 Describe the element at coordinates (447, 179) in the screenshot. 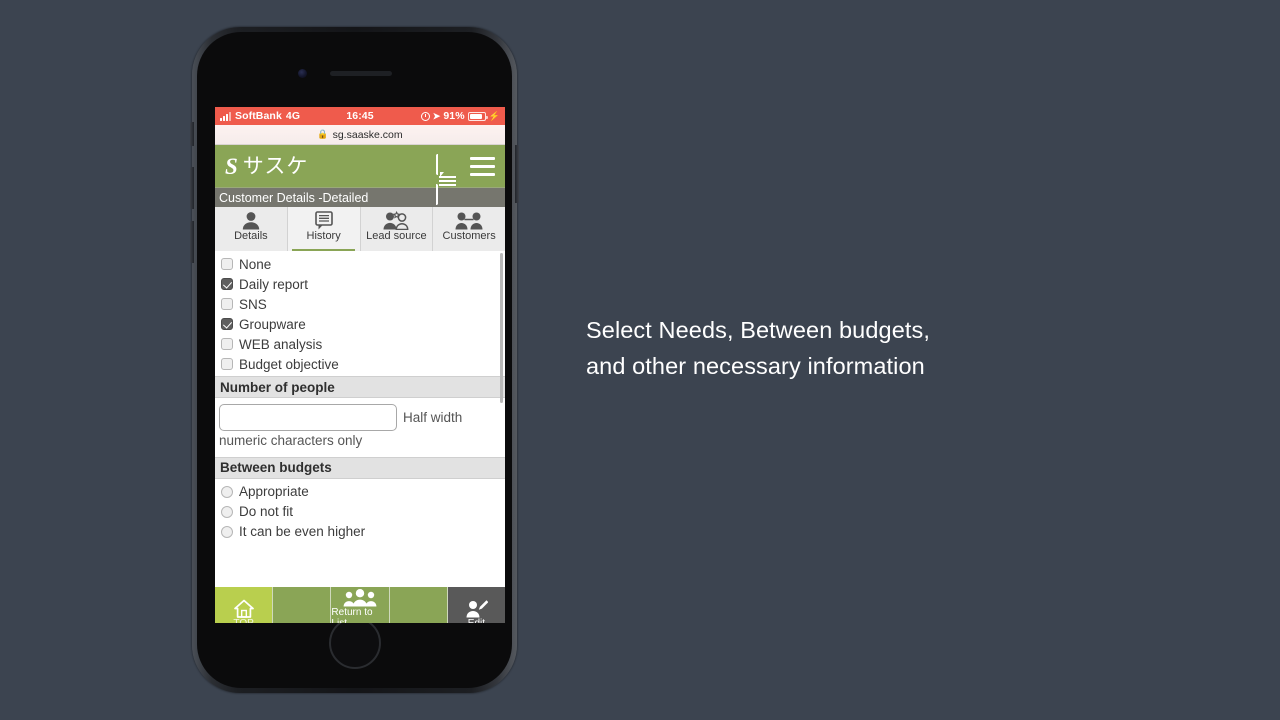

I see `chat-icon` at that location.